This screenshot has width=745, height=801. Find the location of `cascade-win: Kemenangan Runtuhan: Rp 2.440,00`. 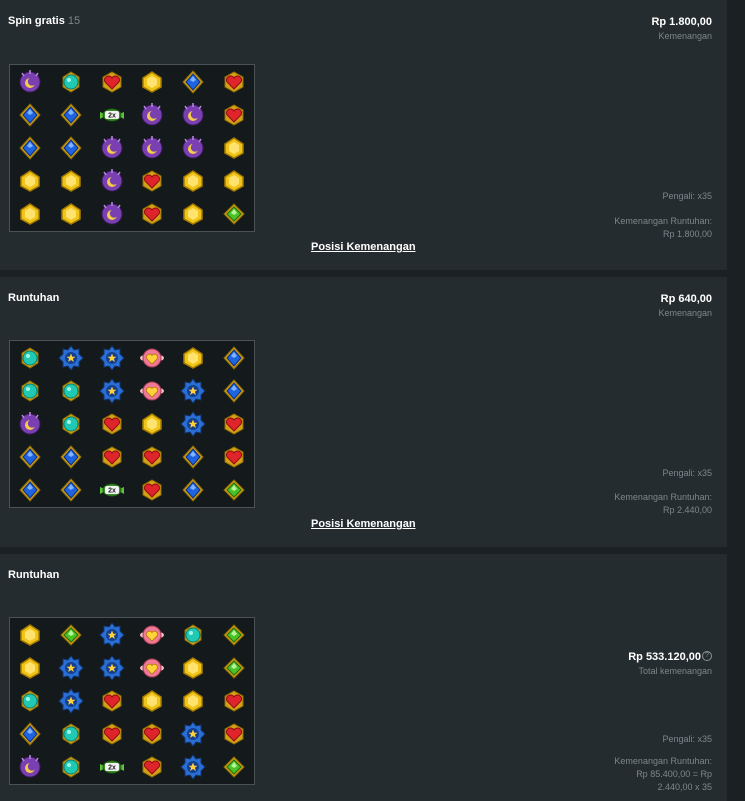

cascade-win: Kemenangan Runtuhan: Rp 2.440,00 is located at coordinates (663, 504).